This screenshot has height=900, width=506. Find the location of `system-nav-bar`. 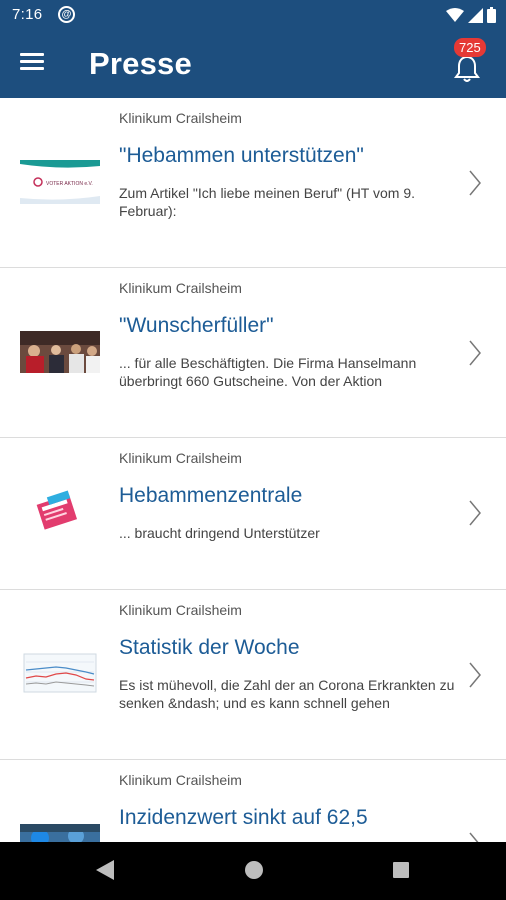

system-nav-bar is located at coordinates (253, 871).